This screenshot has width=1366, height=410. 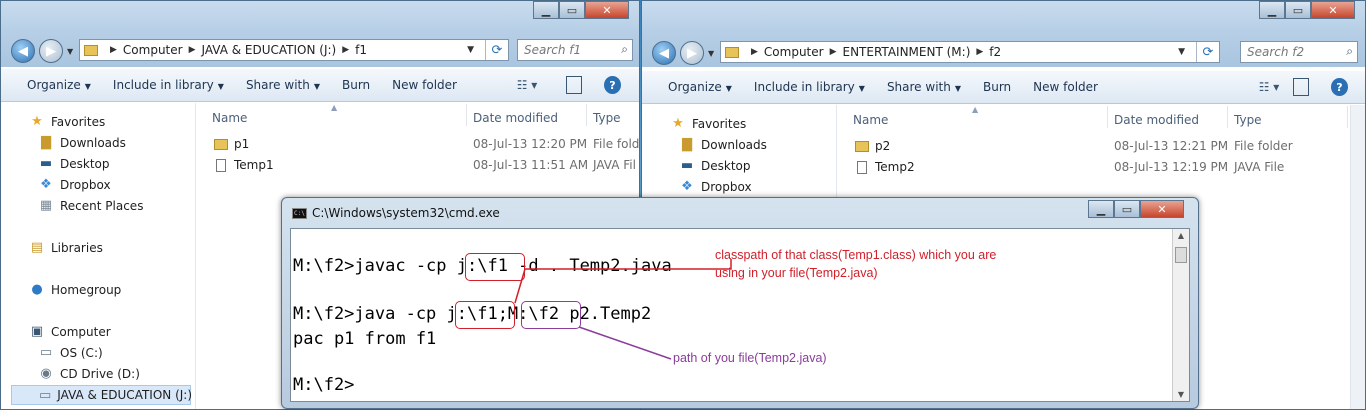 I want to click on file-row: p2, so click(x=872, y=146).